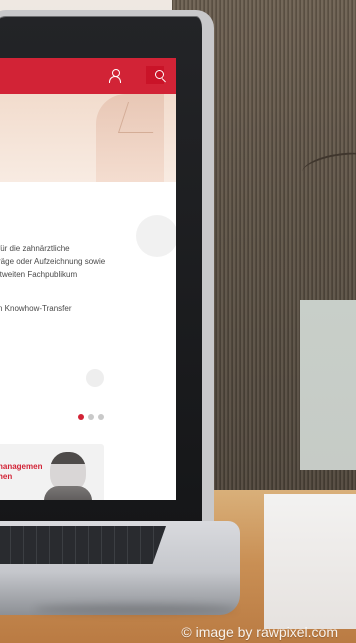  What do you see at coordinates (135, 609) in the screenshot?
I see `laptop-shadow` at bounding box center [135, 609].